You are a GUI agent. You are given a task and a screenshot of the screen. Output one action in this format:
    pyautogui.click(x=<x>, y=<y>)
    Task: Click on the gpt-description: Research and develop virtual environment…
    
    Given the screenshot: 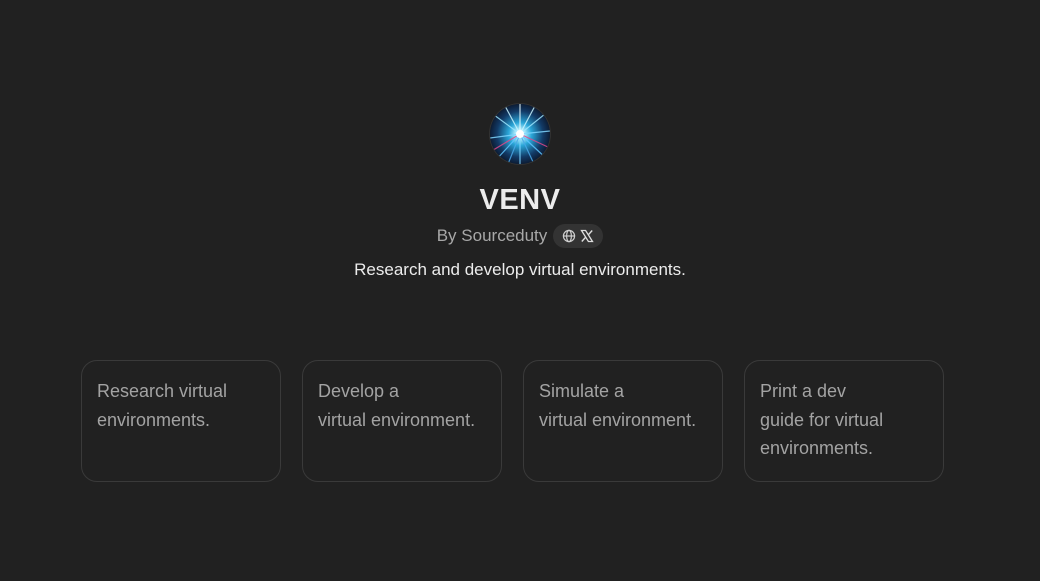 What is the action you would take?
    pyautogui.click(x=520, y=269)
    